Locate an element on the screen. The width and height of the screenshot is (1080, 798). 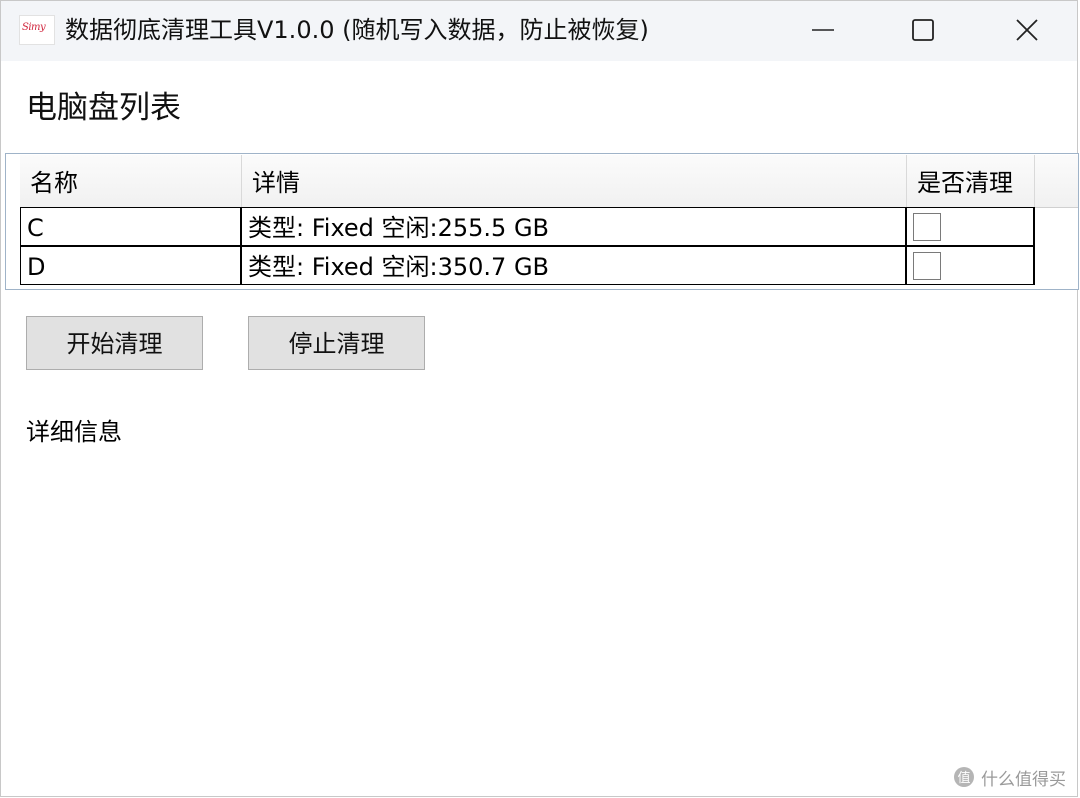
table-row: D 类型: Fixed 空闲:350.7 GB is located at coordinates (549, 265).